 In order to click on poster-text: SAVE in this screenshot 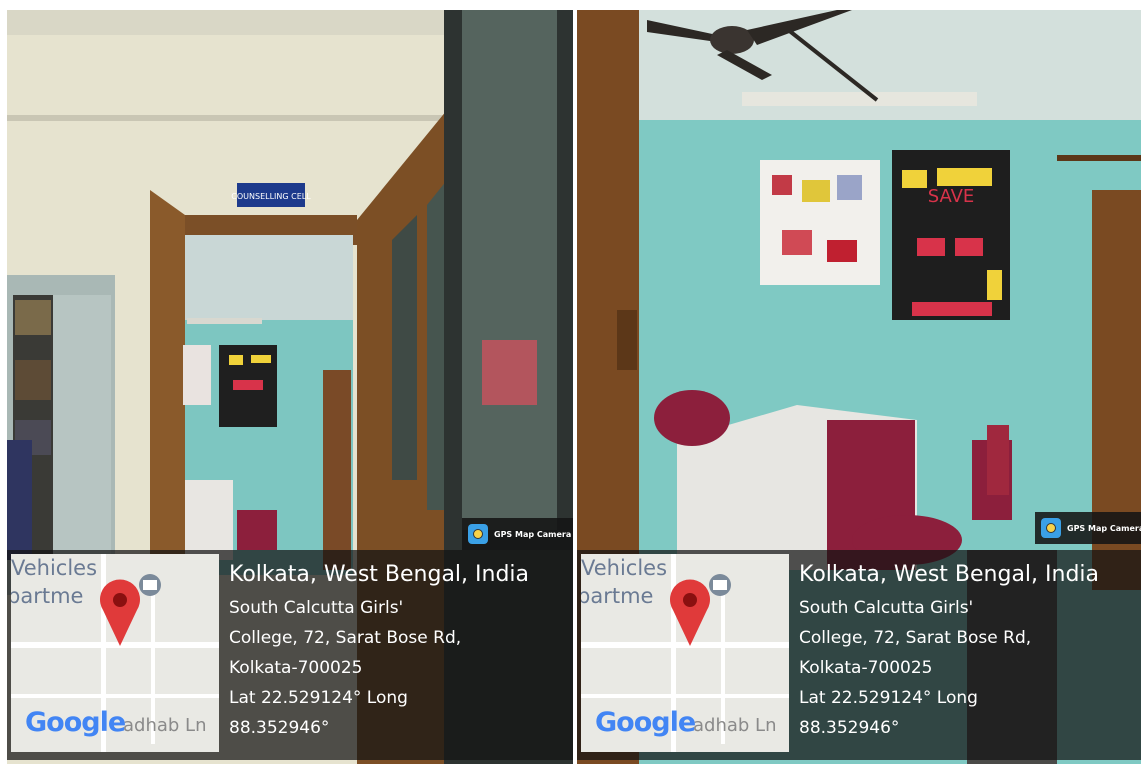, I will do `click(951, 196)`.